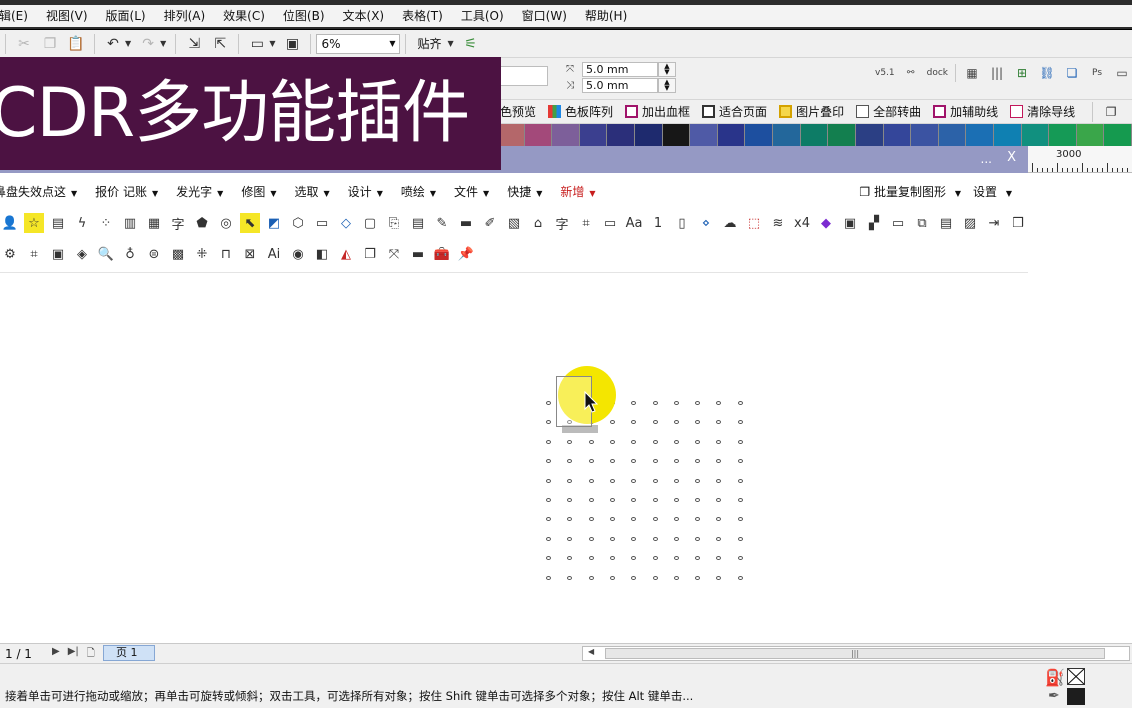 This screenshot has width=1132, height=708. What do you see at coordinates (10, 223) in the screenshot?
I see `add-user-icon: 👤` at bounding box center [10, 223].